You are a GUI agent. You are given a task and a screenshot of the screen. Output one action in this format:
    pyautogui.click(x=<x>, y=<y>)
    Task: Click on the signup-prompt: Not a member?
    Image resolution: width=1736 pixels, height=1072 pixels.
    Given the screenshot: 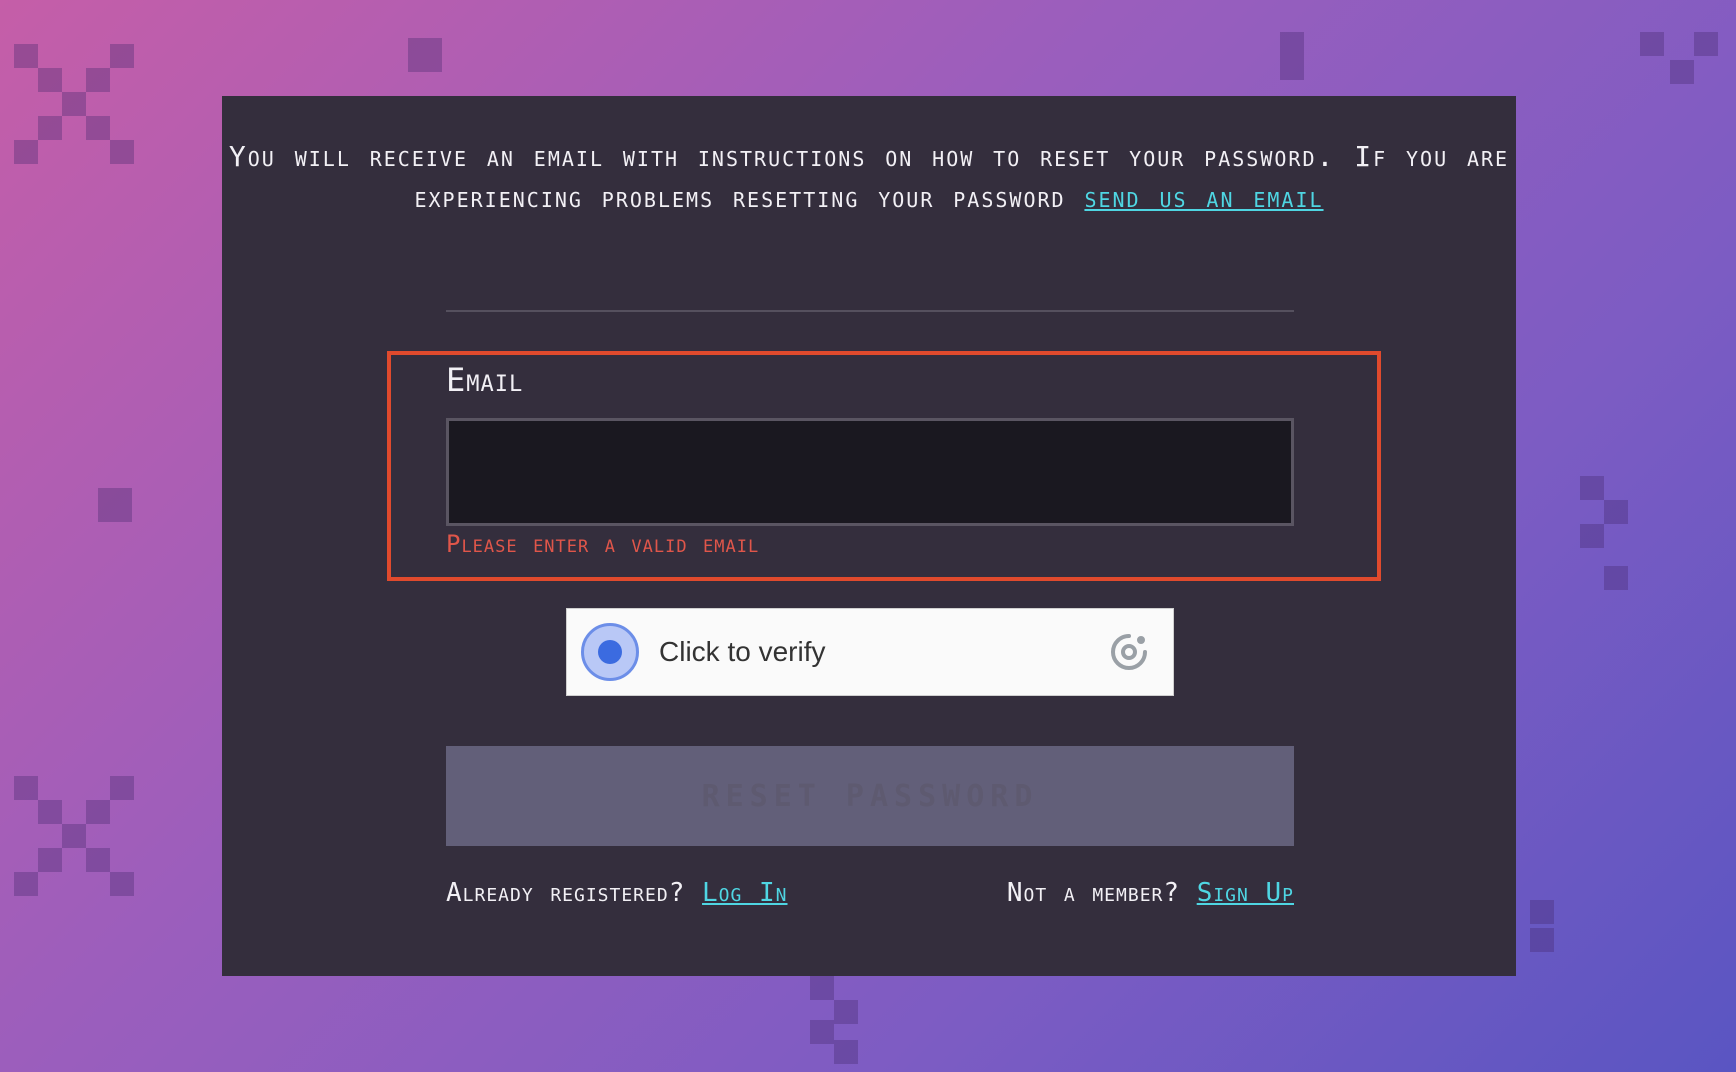 What is the action you would take?
    pyautogui.click(x=1093, y=893)
    